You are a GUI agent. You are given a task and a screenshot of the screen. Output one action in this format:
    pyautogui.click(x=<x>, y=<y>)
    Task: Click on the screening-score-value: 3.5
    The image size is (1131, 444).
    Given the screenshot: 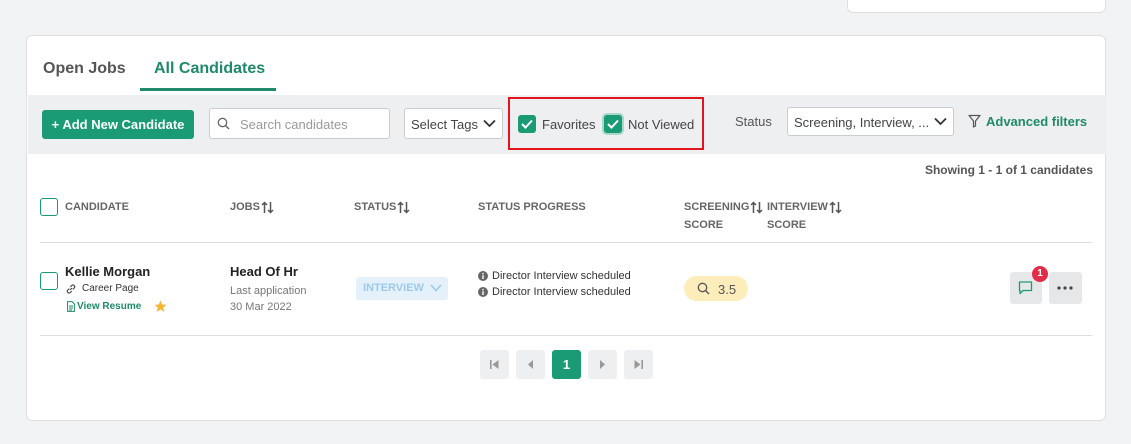 What is the action you would take?
    pyautogui.click(x=727, y=289)
    